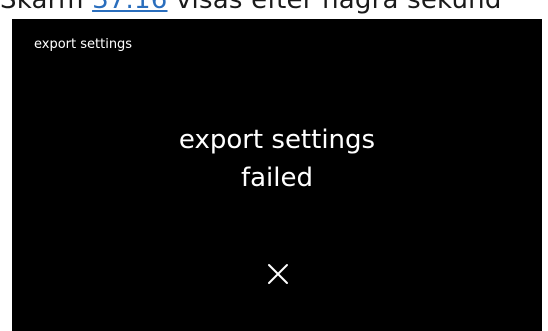  What do you see at coordinates (46, 7) in the screenshot?
I see `caption-text-before: Skärm` at bounding box center [46, 7].